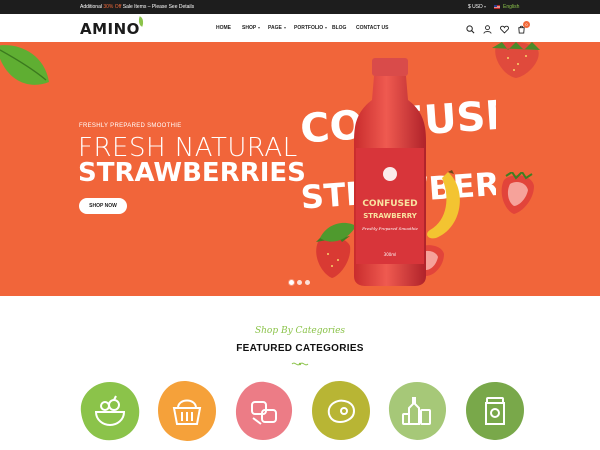 The width and height of the screenshot is (600, 450). Describe the element at coordinates (522, 28) in the screenshot. I see `cart-button: 0` at that location.